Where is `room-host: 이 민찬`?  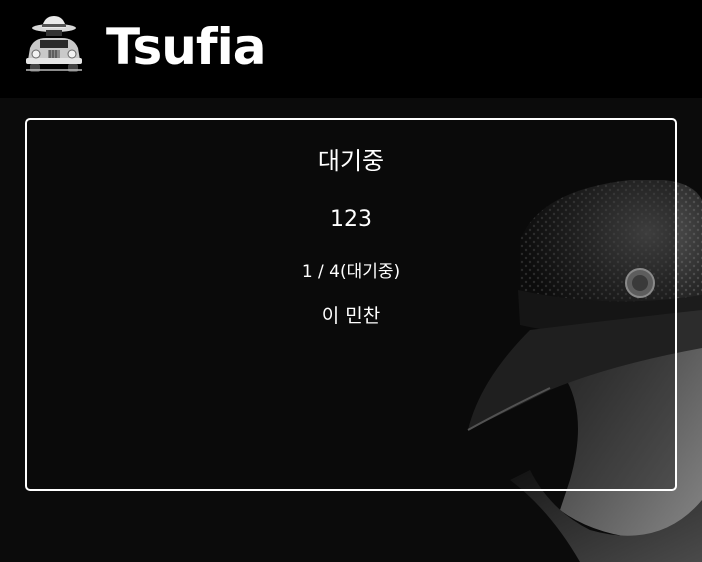 room-host: 이 민찬 is located at coordinates (351, 316).